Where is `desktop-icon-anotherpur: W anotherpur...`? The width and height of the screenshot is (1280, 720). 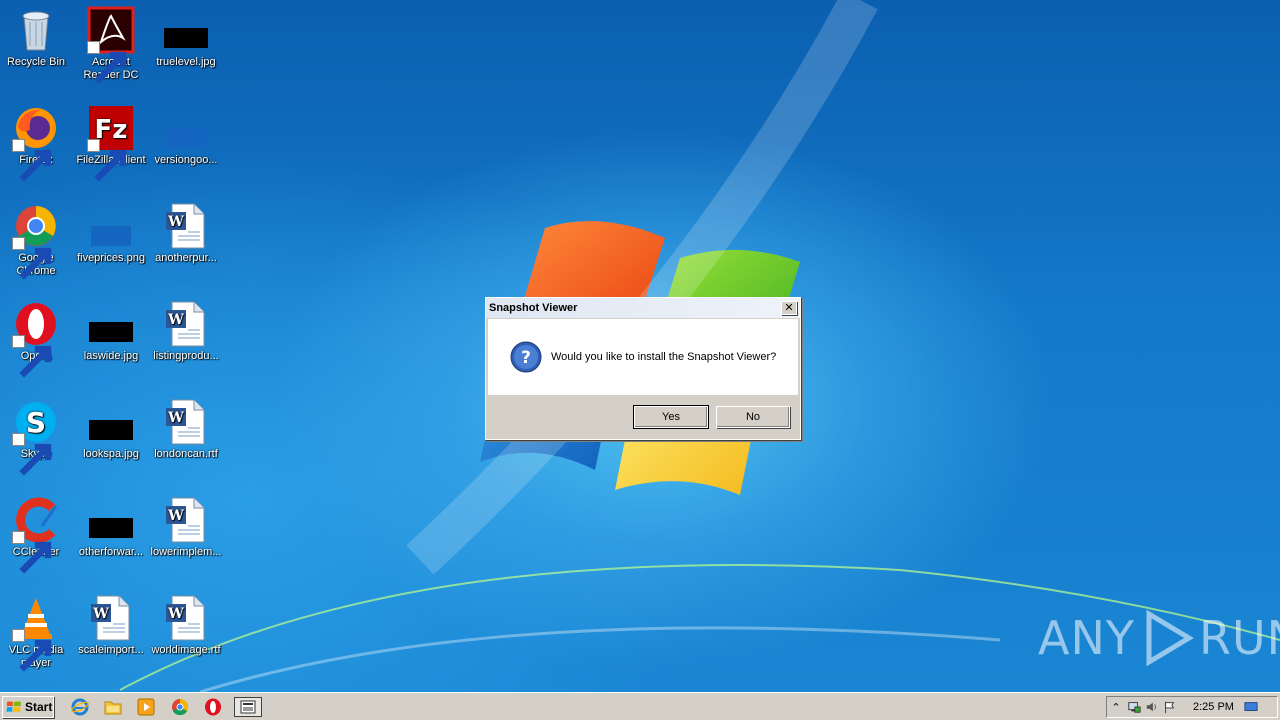
desktop-icon-anotherpur: W anotherpur... is located at coordinates (186, 233).